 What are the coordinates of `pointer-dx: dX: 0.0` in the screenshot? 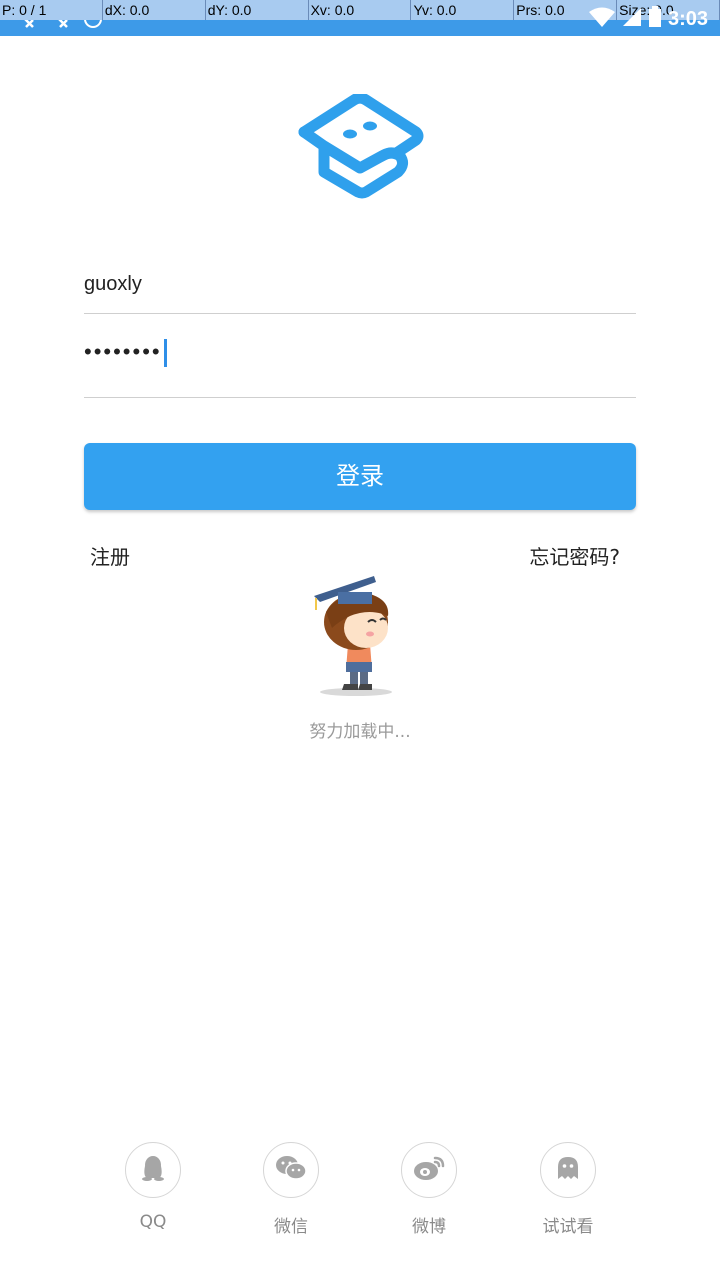 It's located at (154, 10).